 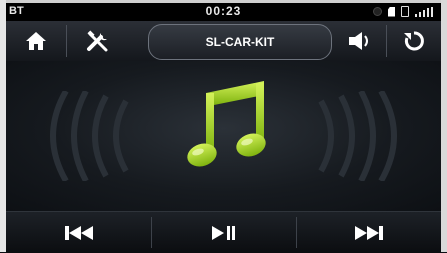 What do you see at coordinates (89, 136) in the screenshot?
I see `decorative-waves-left` at bounding box center [89, 136].